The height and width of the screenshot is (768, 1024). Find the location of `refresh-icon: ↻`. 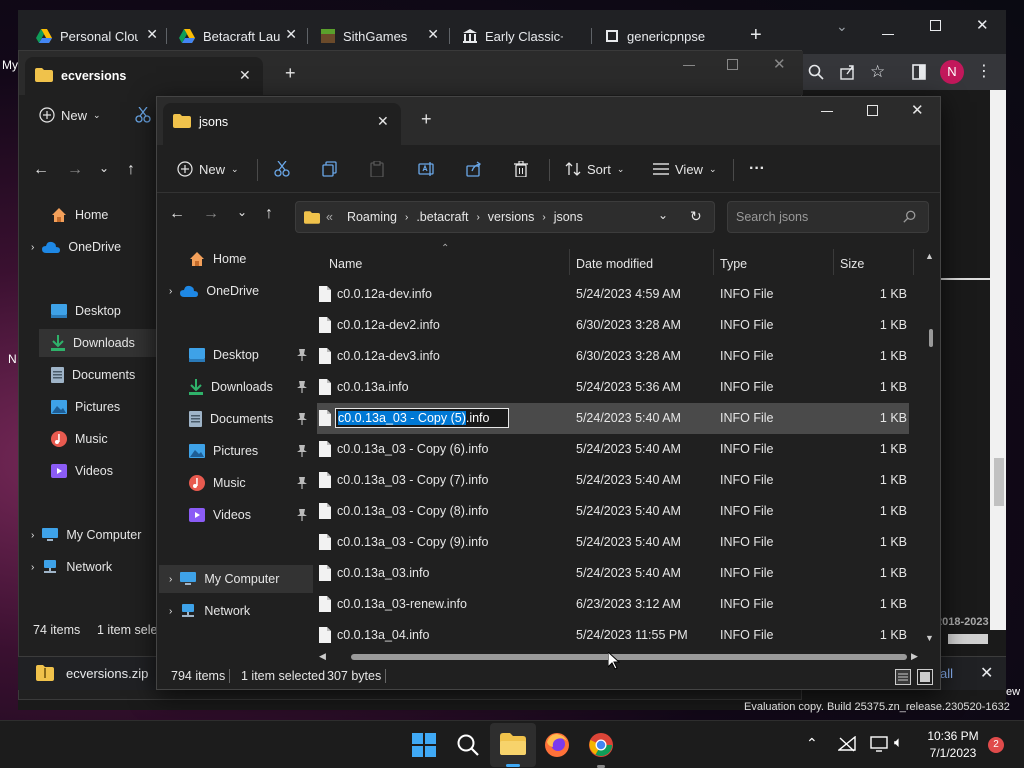

refresh-icon: ↻ is located at coordinates (696, 216).